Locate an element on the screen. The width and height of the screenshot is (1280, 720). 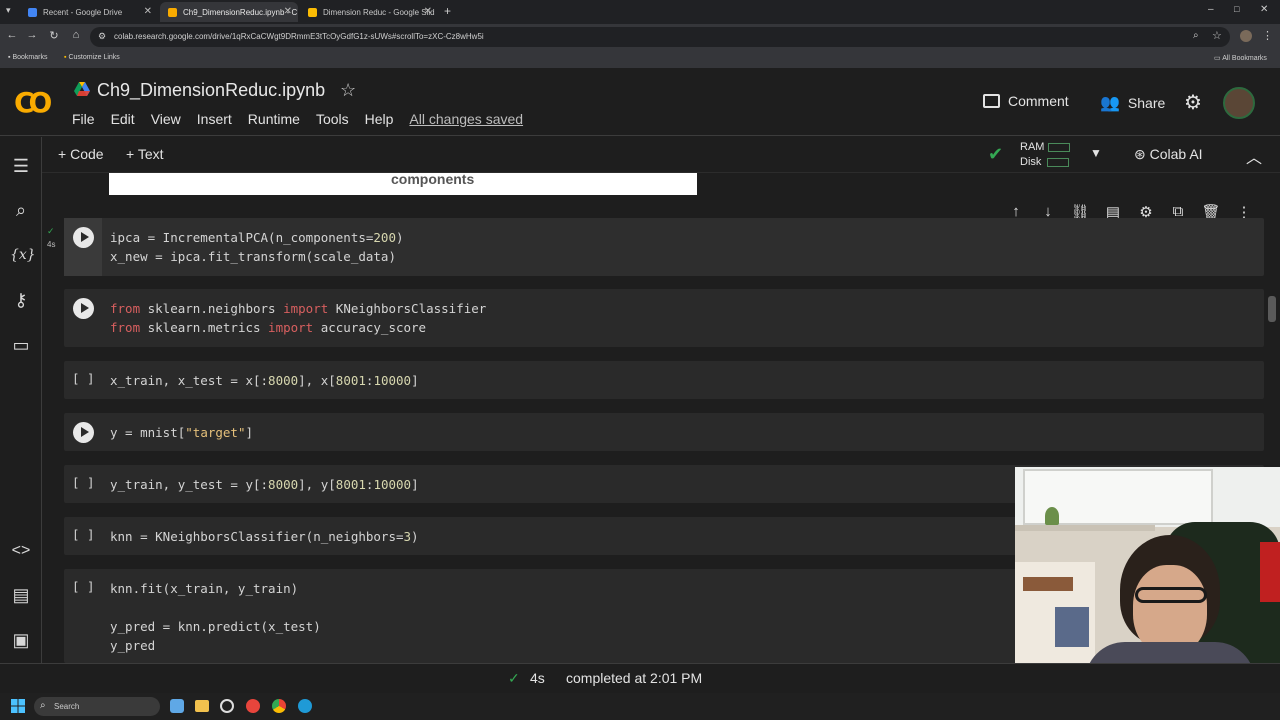
menu-file: File is located at coordinates (83, 119).